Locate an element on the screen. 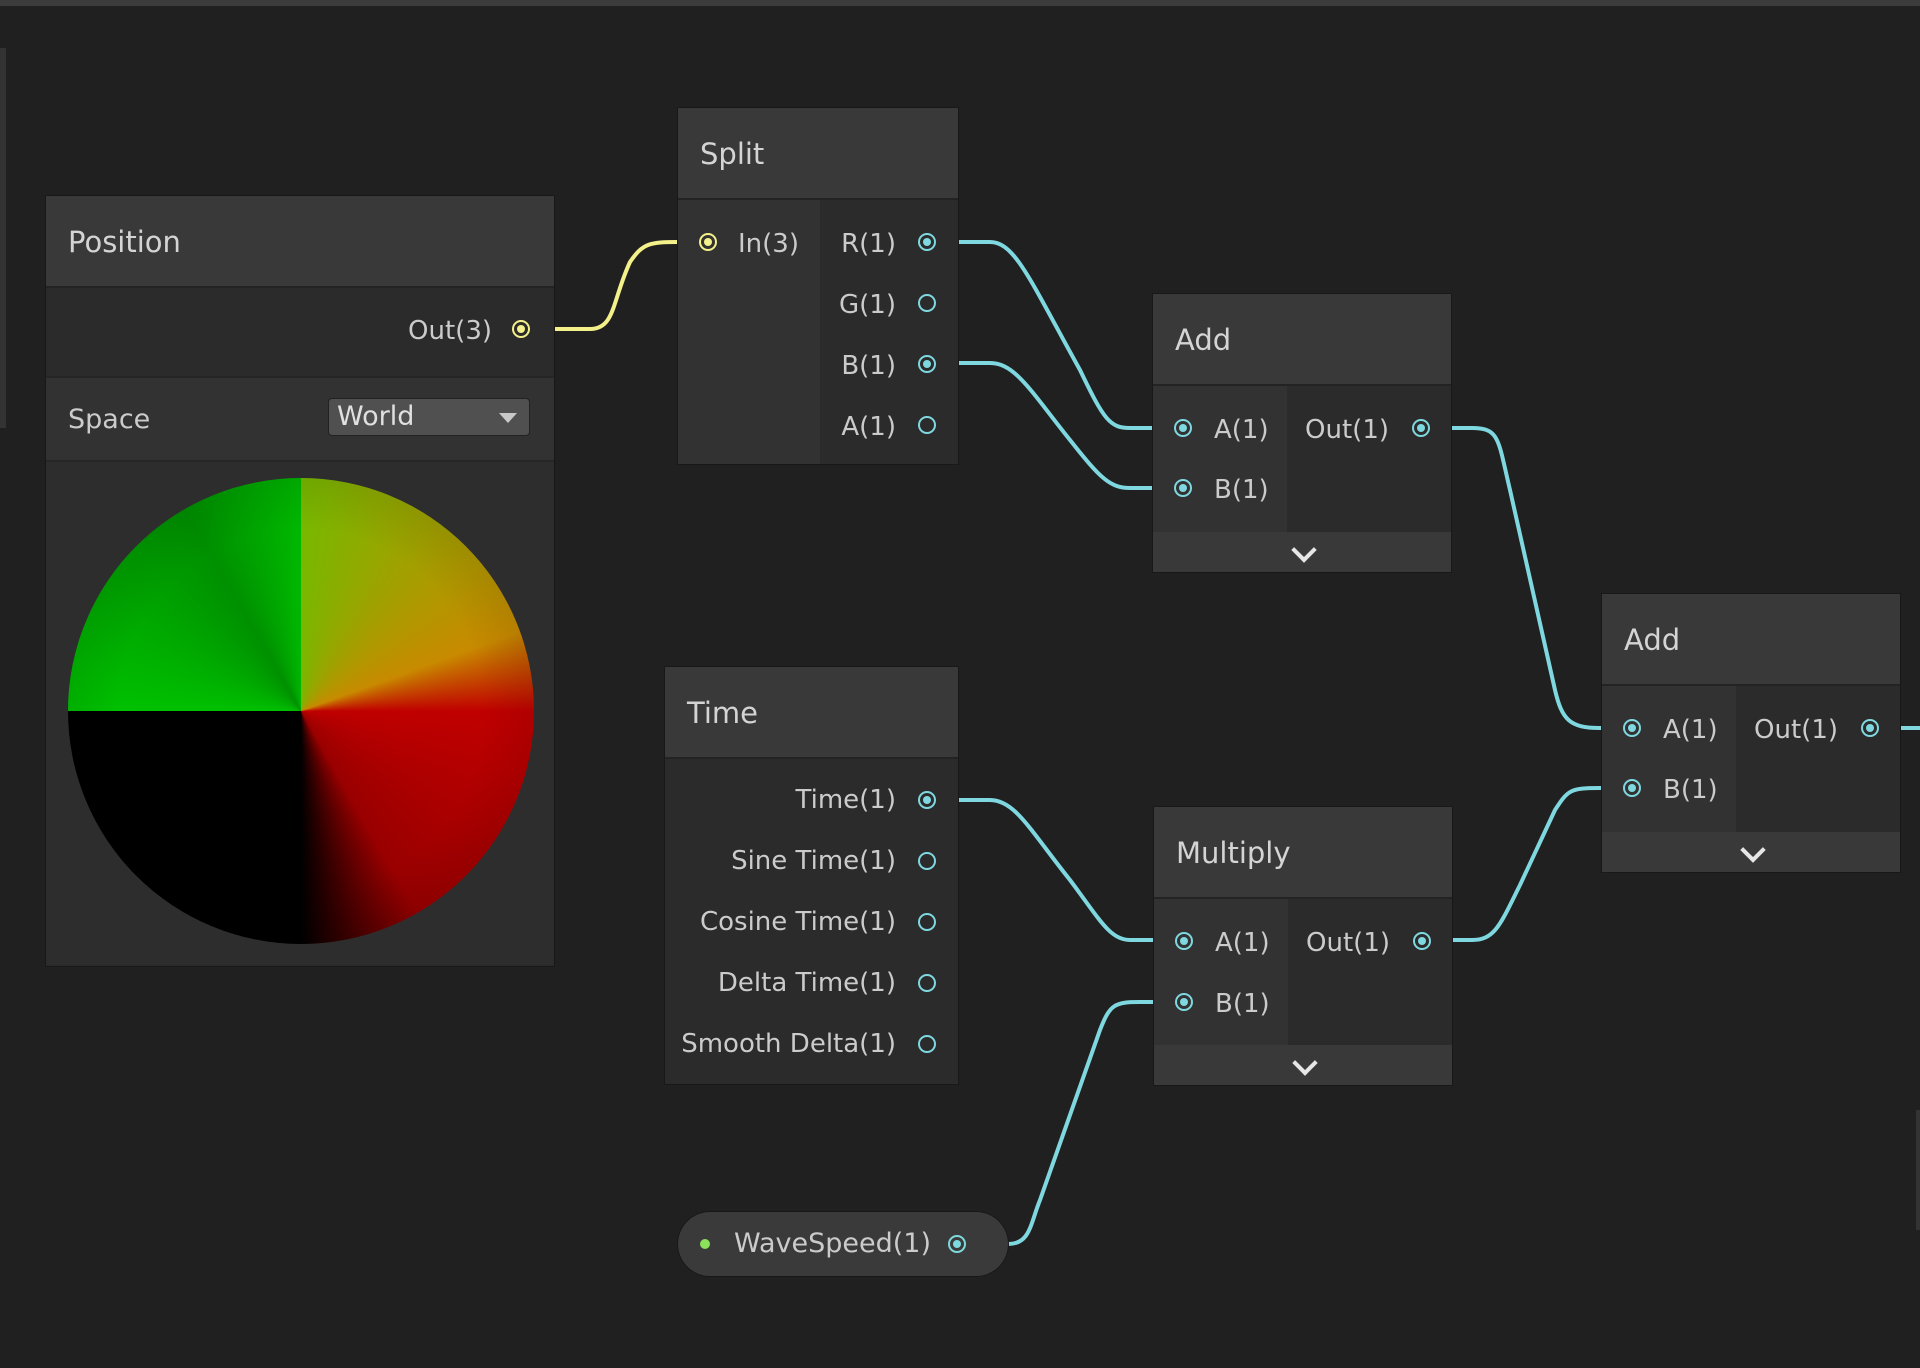 Image resolution: width=1920 pixels, height=1368 pixels. output-port-smooth-delta is located at coordinates (927, 1044).